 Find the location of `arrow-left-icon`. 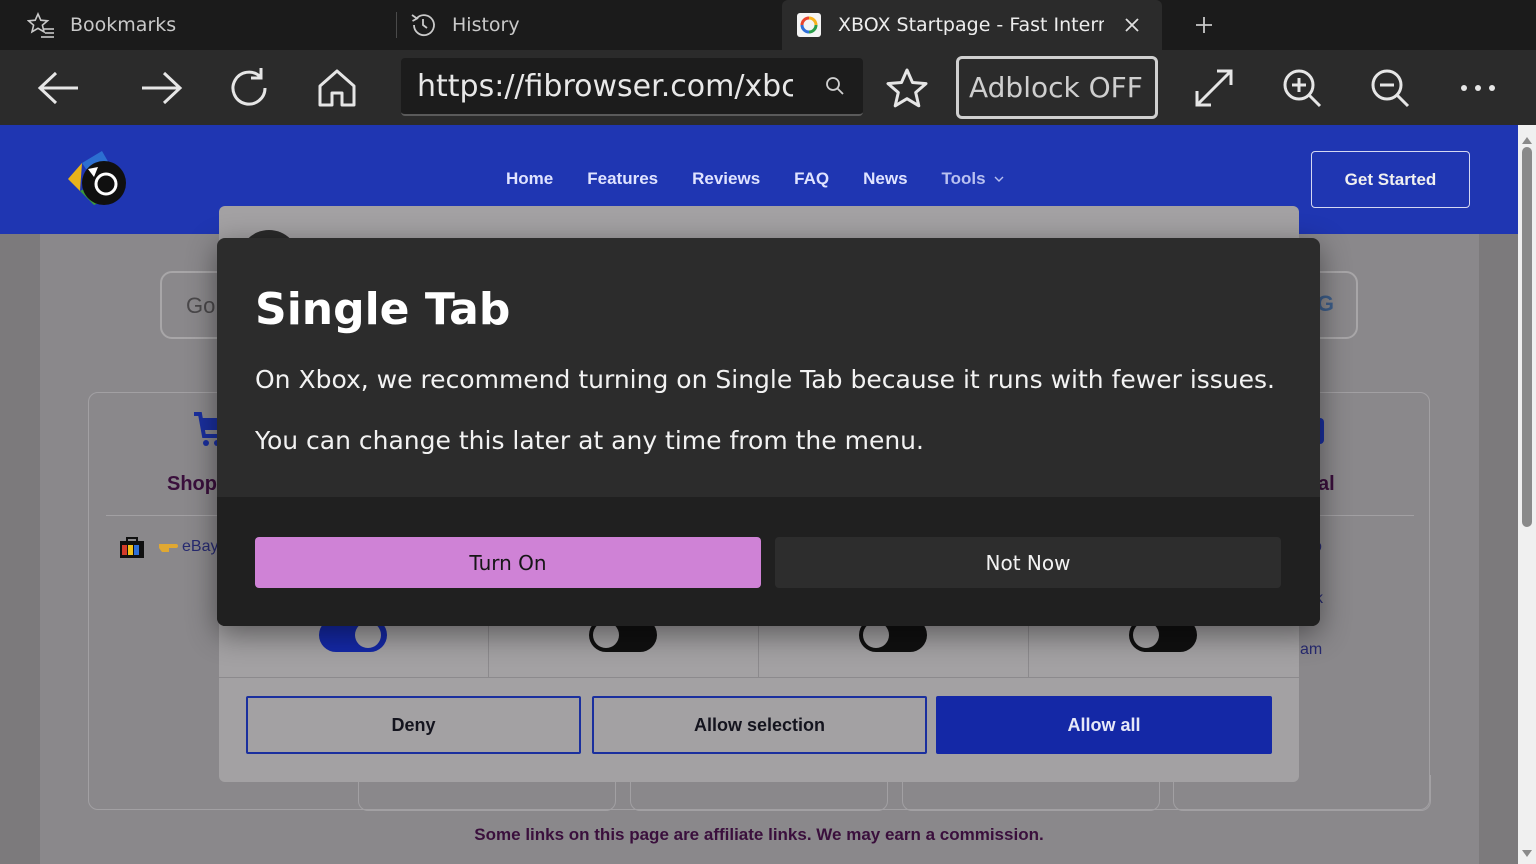

arrow-left-icon is located at coordinates (57, 88).